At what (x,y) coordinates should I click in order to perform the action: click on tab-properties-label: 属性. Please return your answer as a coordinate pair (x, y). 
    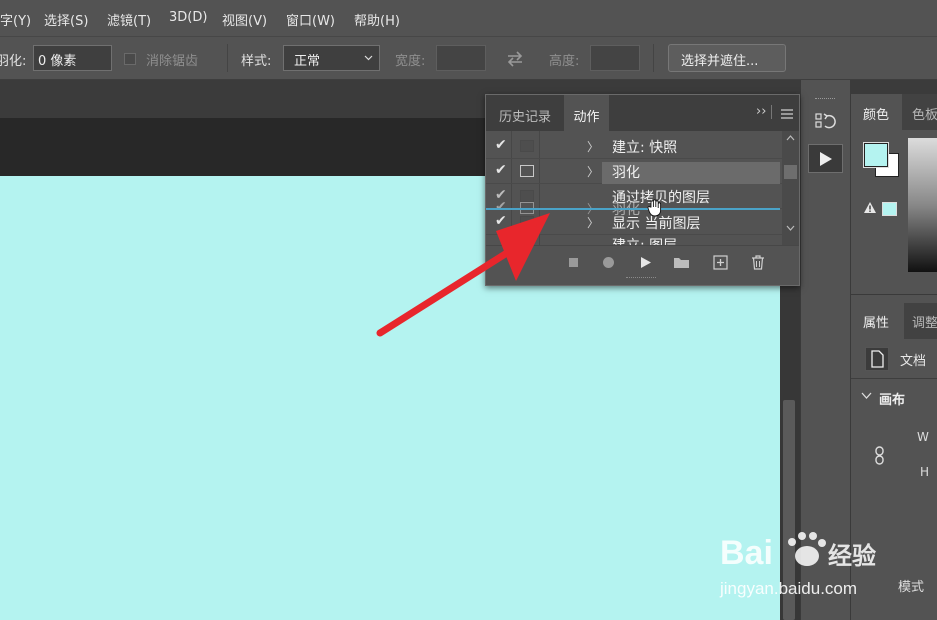
    Looking at the image, I should click on (876, 323).